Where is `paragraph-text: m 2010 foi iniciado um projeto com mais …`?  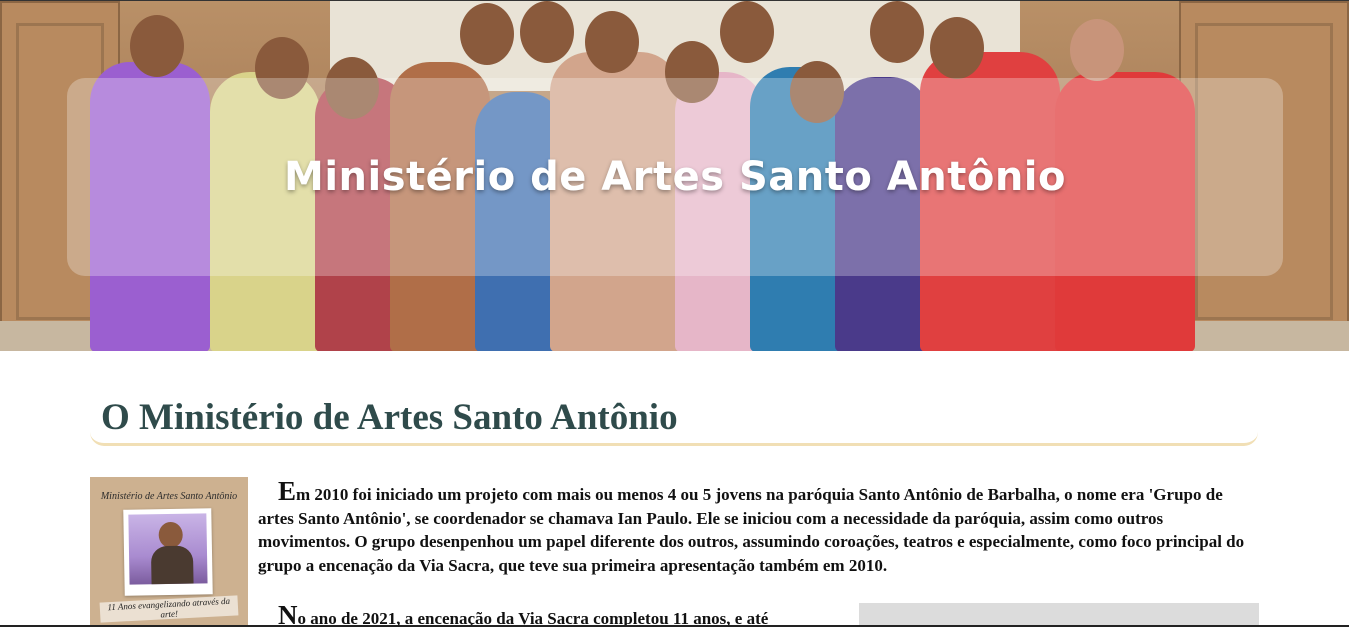
paragraph-text: m 2010 foi iniciado um projeto com mais … is located at coordinates (751, 530).